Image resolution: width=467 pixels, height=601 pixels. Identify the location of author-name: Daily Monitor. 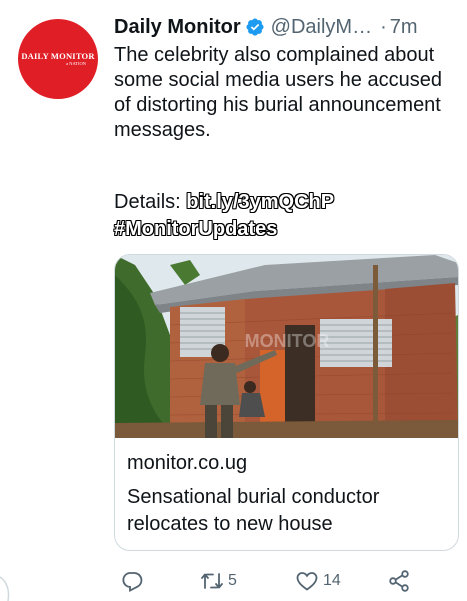
(177, 27).